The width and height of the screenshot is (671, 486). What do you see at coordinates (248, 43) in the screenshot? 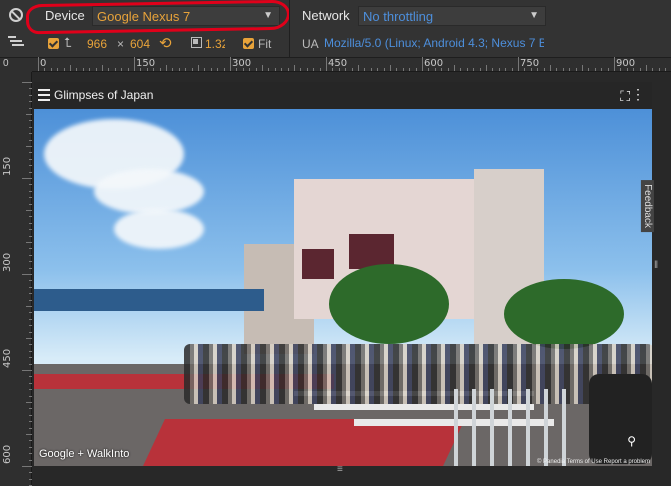
I see `fit-checkbox` at bounding box center [248, 43].